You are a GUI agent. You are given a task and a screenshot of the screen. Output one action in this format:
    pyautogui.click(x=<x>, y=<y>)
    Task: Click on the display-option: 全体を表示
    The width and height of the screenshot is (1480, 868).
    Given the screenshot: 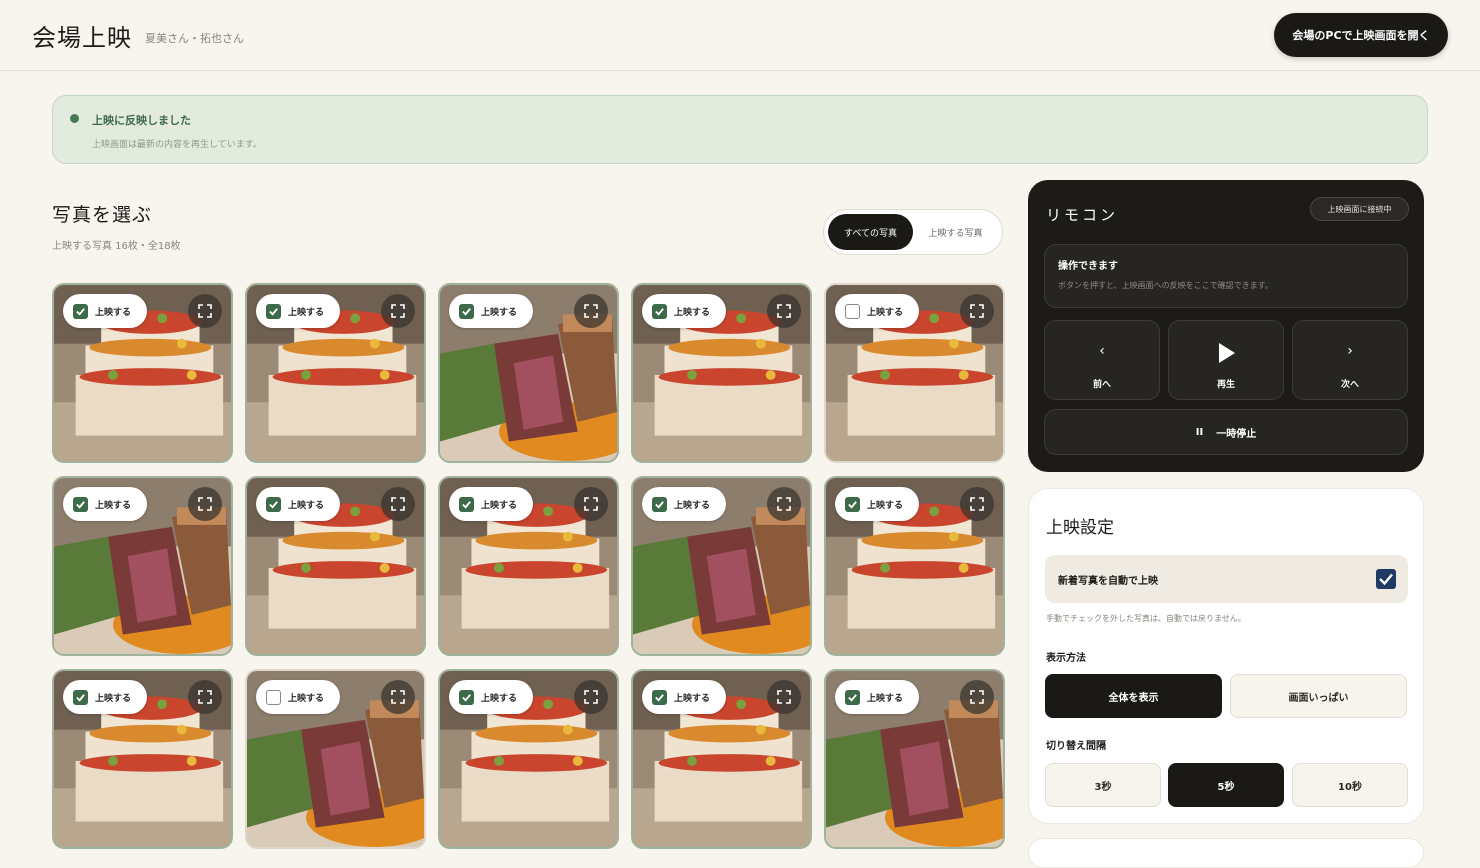 What is the action you would take?
    pyautogui.click(x=1133, y=696)
    